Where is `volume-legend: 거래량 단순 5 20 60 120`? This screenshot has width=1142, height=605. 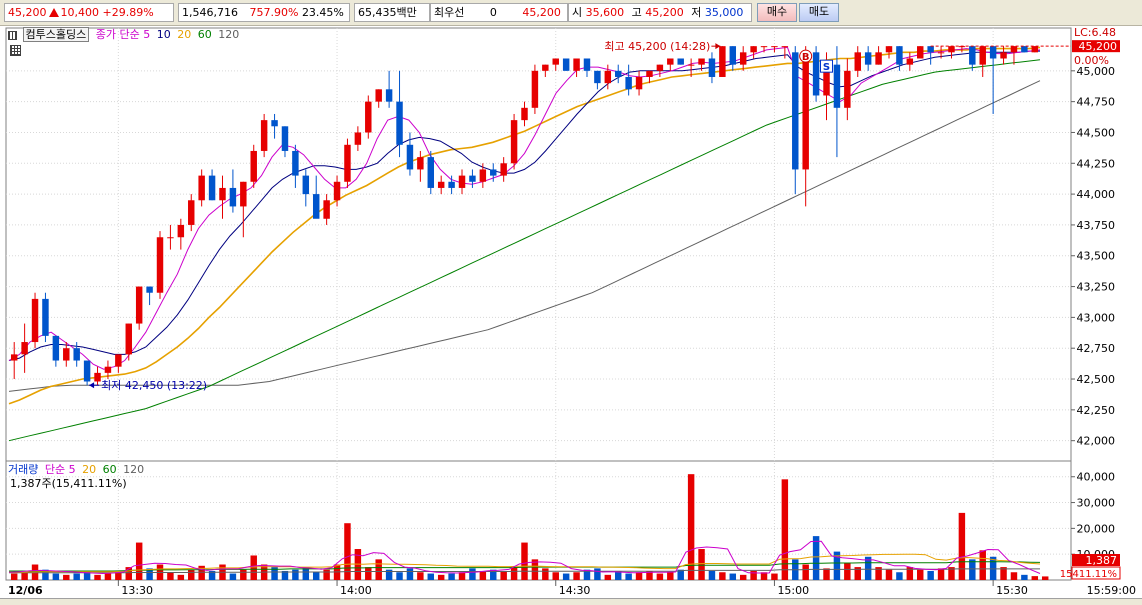 volume-legend: 거래량 단순 5 20 60 120 is located at coordinates (76, 470).